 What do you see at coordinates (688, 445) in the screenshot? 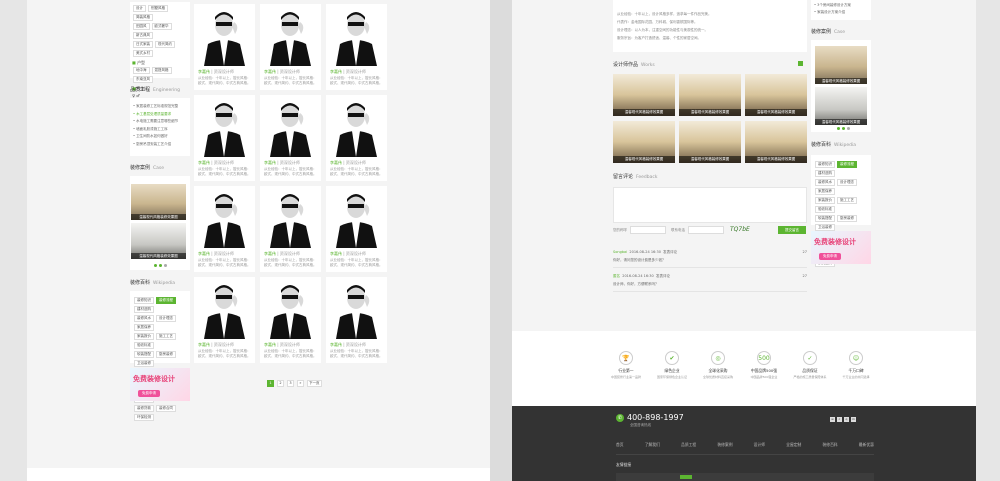
I see `footer-nav-item: 品质工程` at bounding box center [688, 445].